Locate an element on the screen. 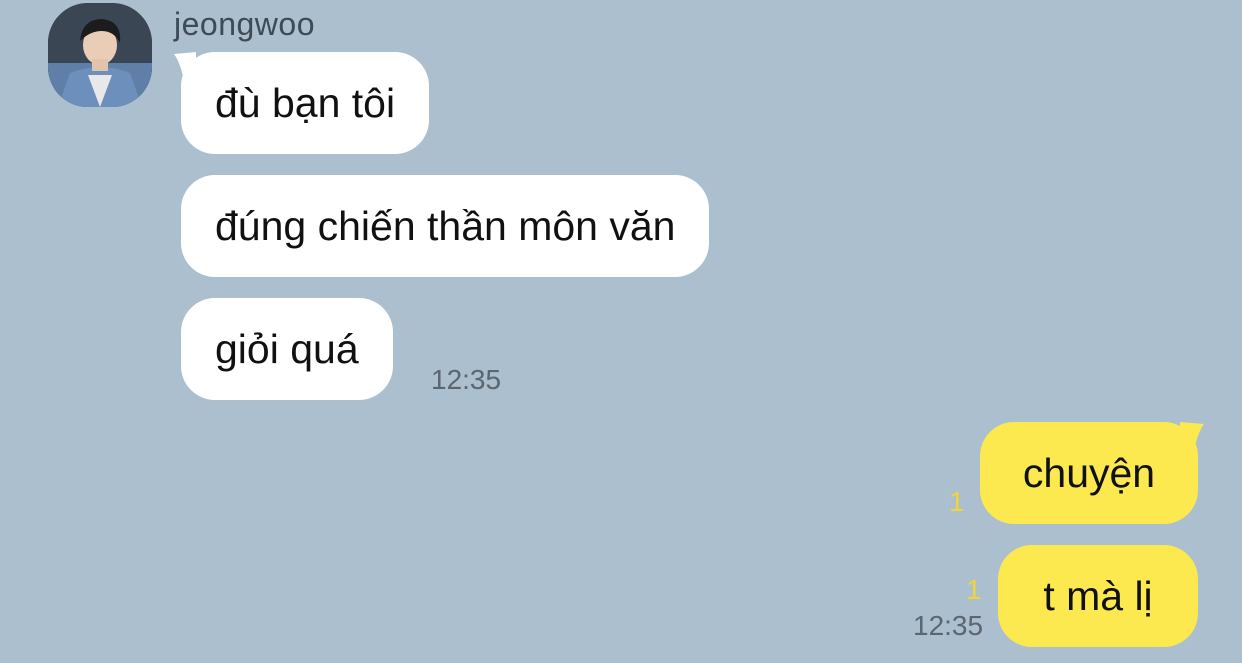 The image size is (1242, 663). message-text: đù bạn tôi is located at coordinates (305, 102).